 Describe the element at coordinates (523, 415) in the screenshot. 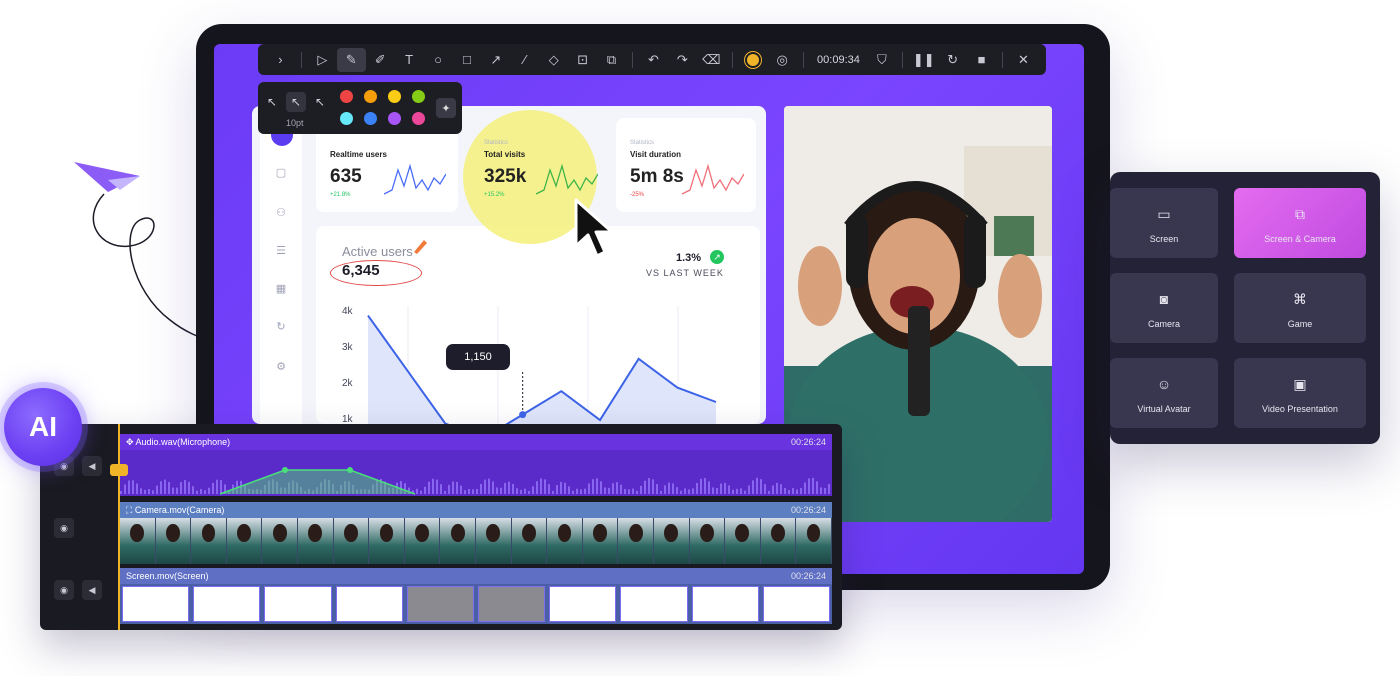

I see `data-point` at that location.